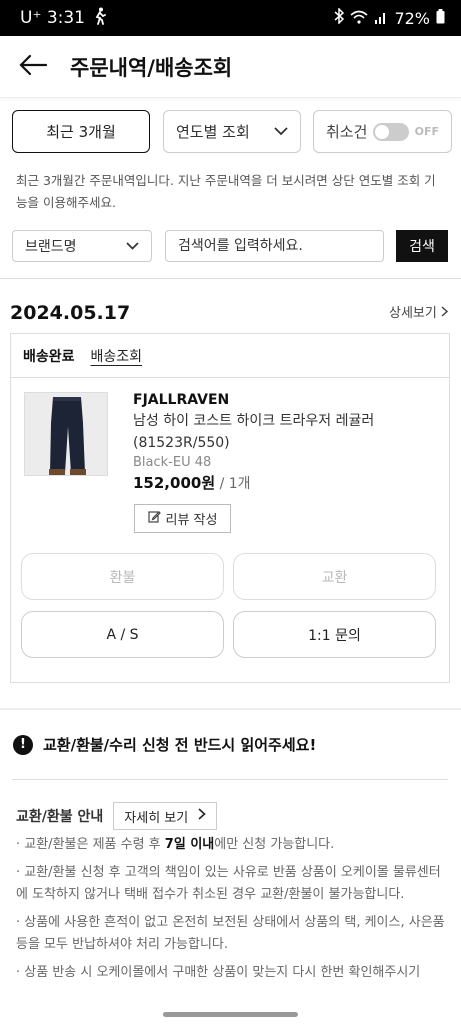  Describe the element at coordinates (66, 434) in the screenshot. I see `product-image` at that location.